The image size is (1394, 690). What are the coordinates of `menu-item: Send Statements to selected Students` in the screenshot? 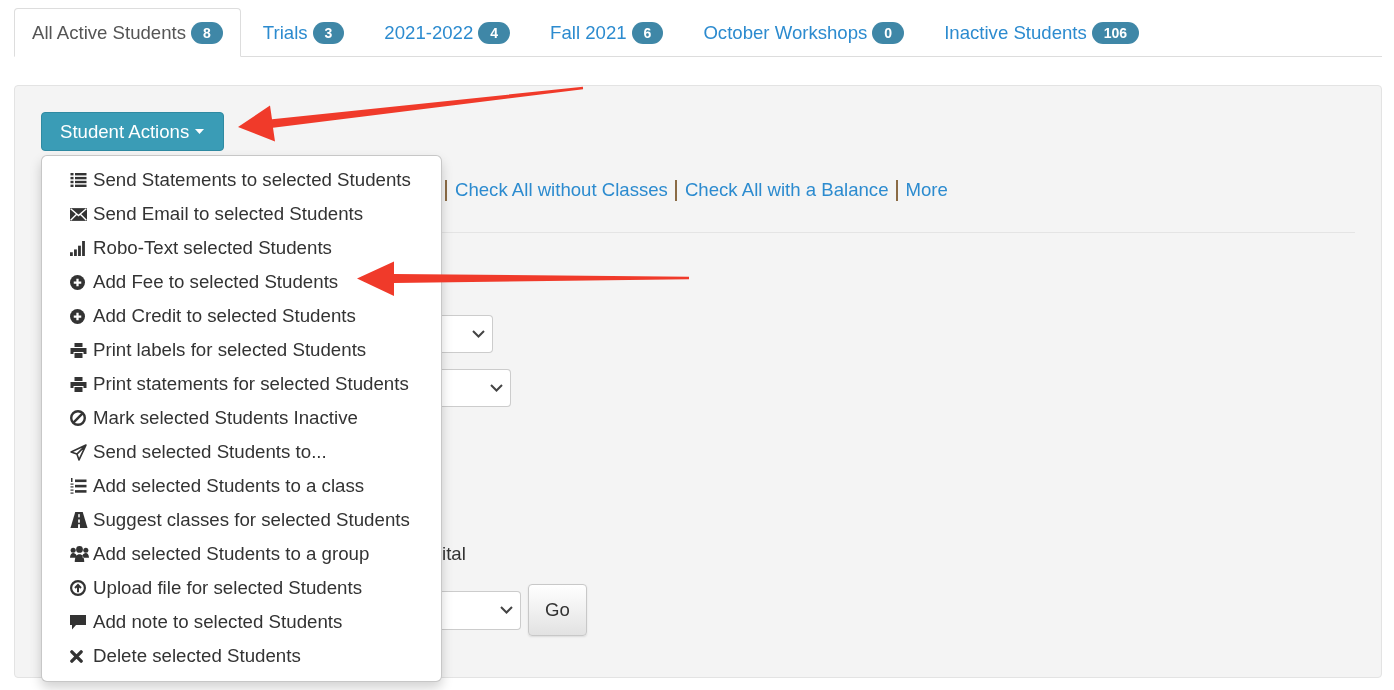 It's located at (241, 180).